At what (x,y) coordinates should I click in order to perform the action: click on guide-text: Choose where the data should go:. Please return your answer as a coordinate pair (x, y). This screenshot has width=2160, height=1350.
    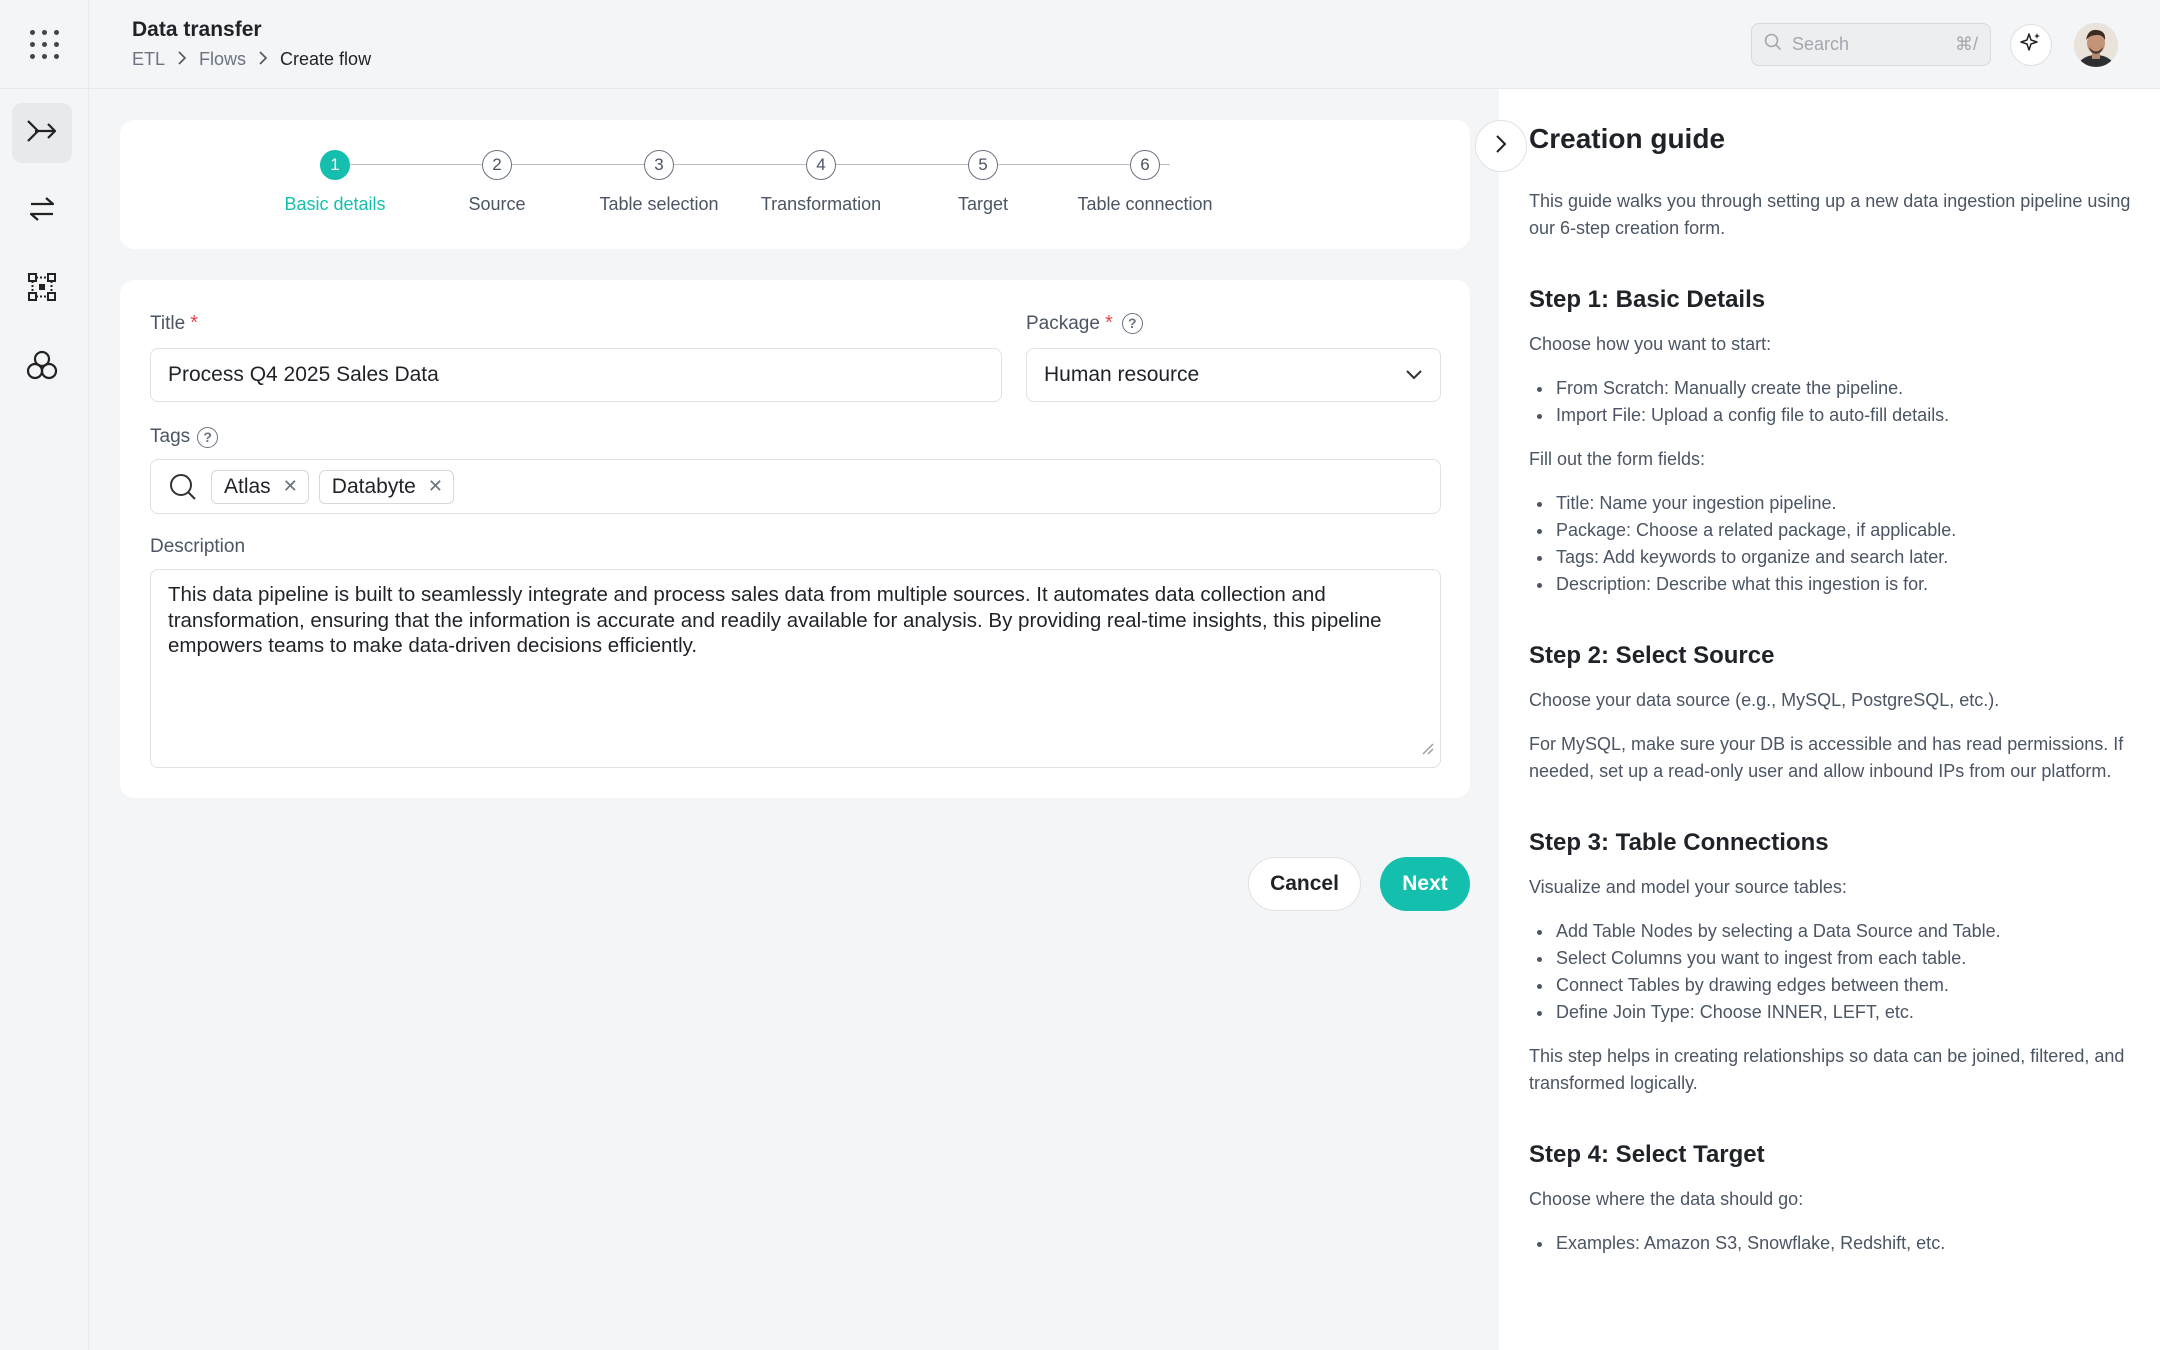
    Looking at the image, I should click on (1666, 1199).